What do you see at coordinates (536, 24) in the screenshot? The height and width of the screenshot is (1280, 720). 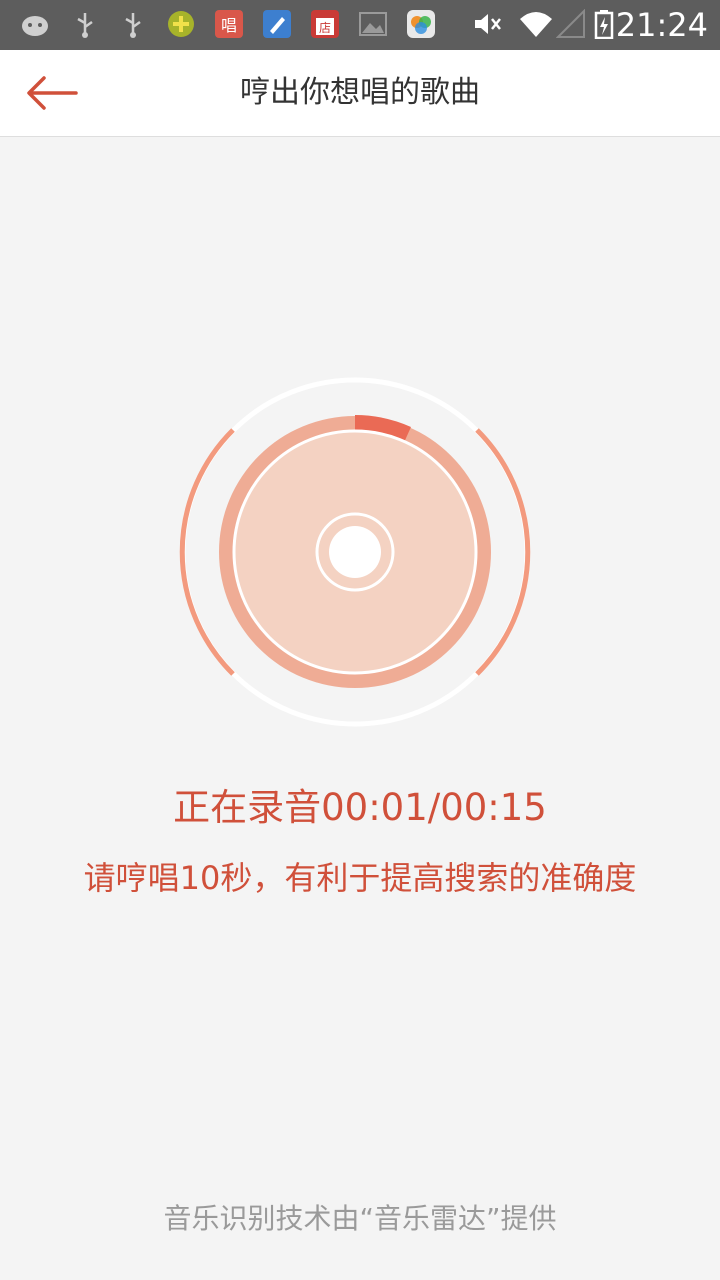 I see `wifi-icon` at bounding box center [536, 24].